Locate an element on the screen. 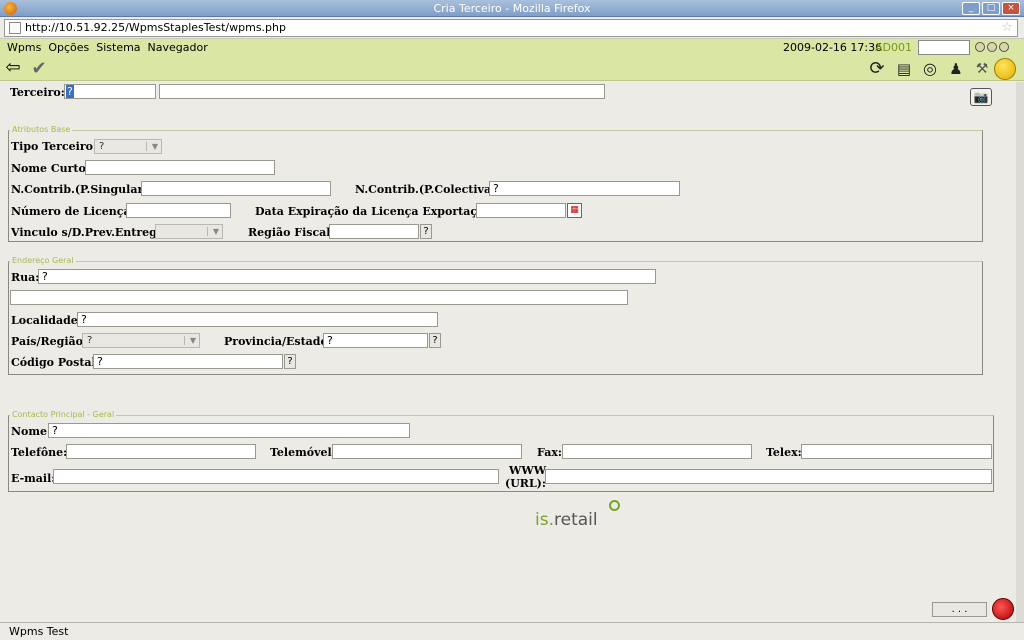  provincia-input: ? is located at coordinates (375, 340).